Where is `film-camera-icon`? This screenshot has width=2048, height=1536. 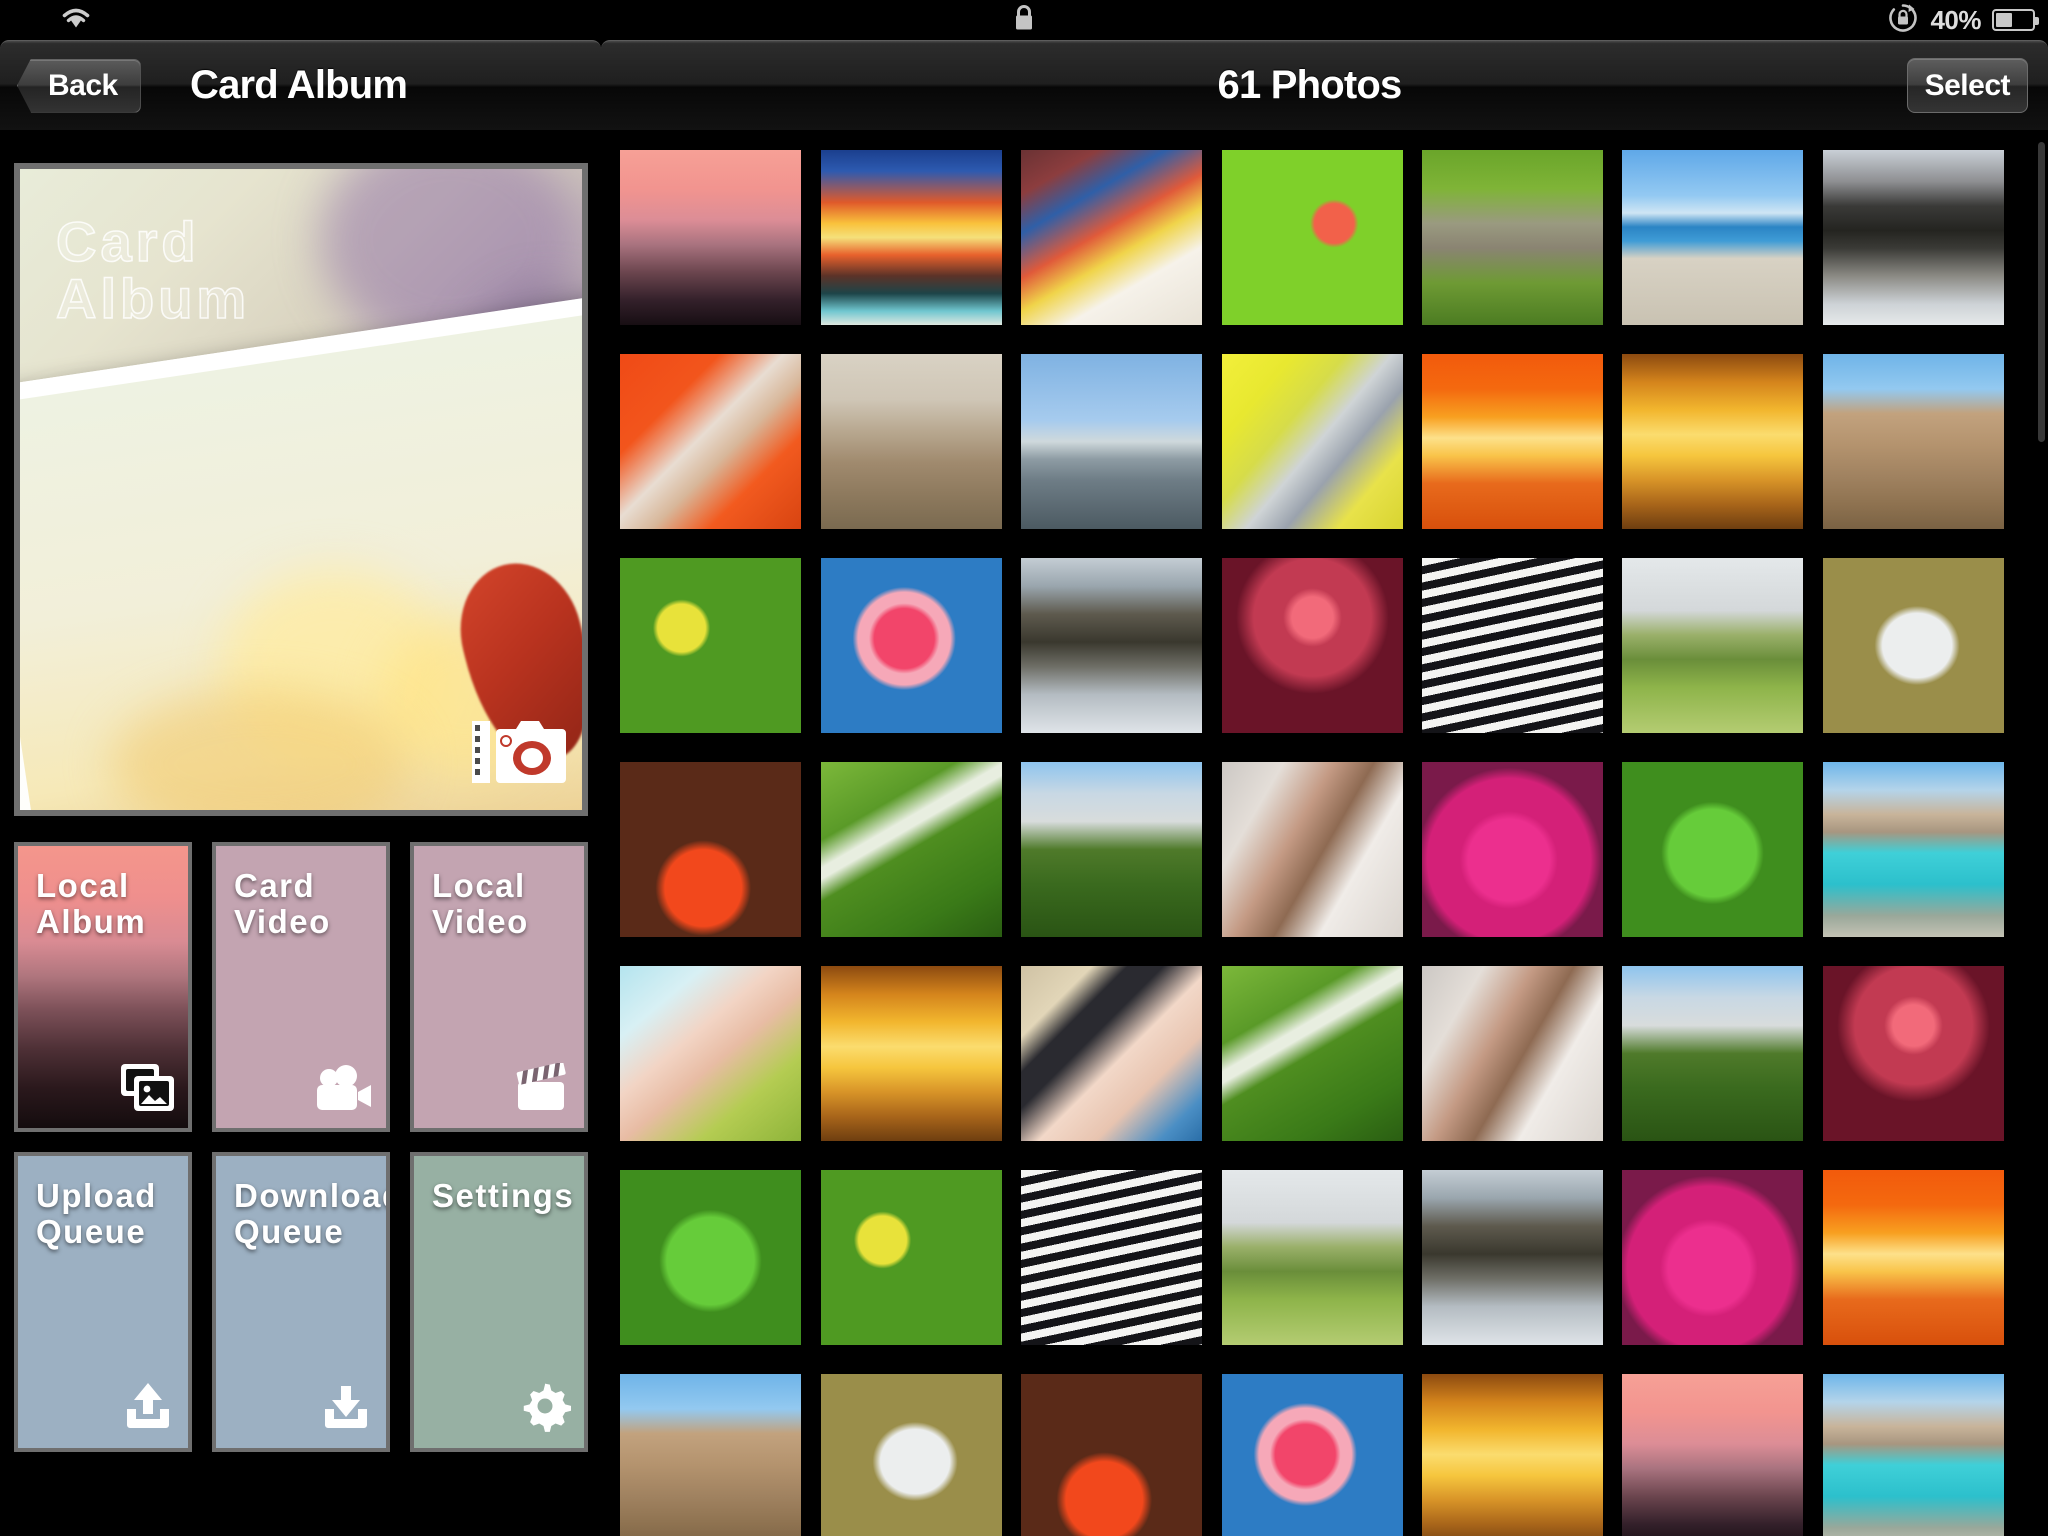
film-camera-icon is located at coordinates (518, 755).